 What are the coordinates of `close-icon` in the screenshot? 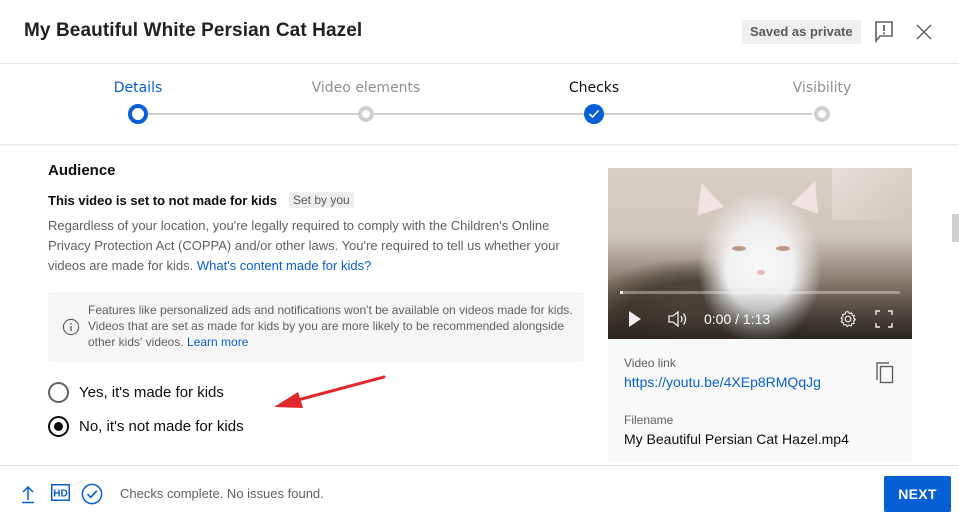 It's located at (924, 32).